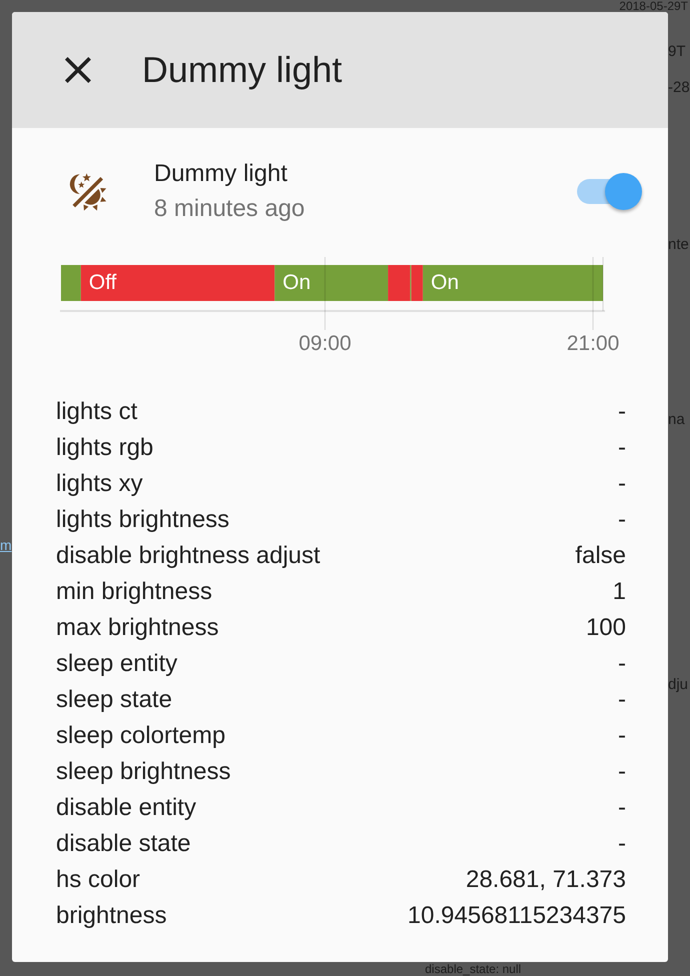 The image size is (690, 976). What do you see at coordinates (123, 844) in the screenshot?
I see `attribute-name: disable state` at bounding box center [123, 844].